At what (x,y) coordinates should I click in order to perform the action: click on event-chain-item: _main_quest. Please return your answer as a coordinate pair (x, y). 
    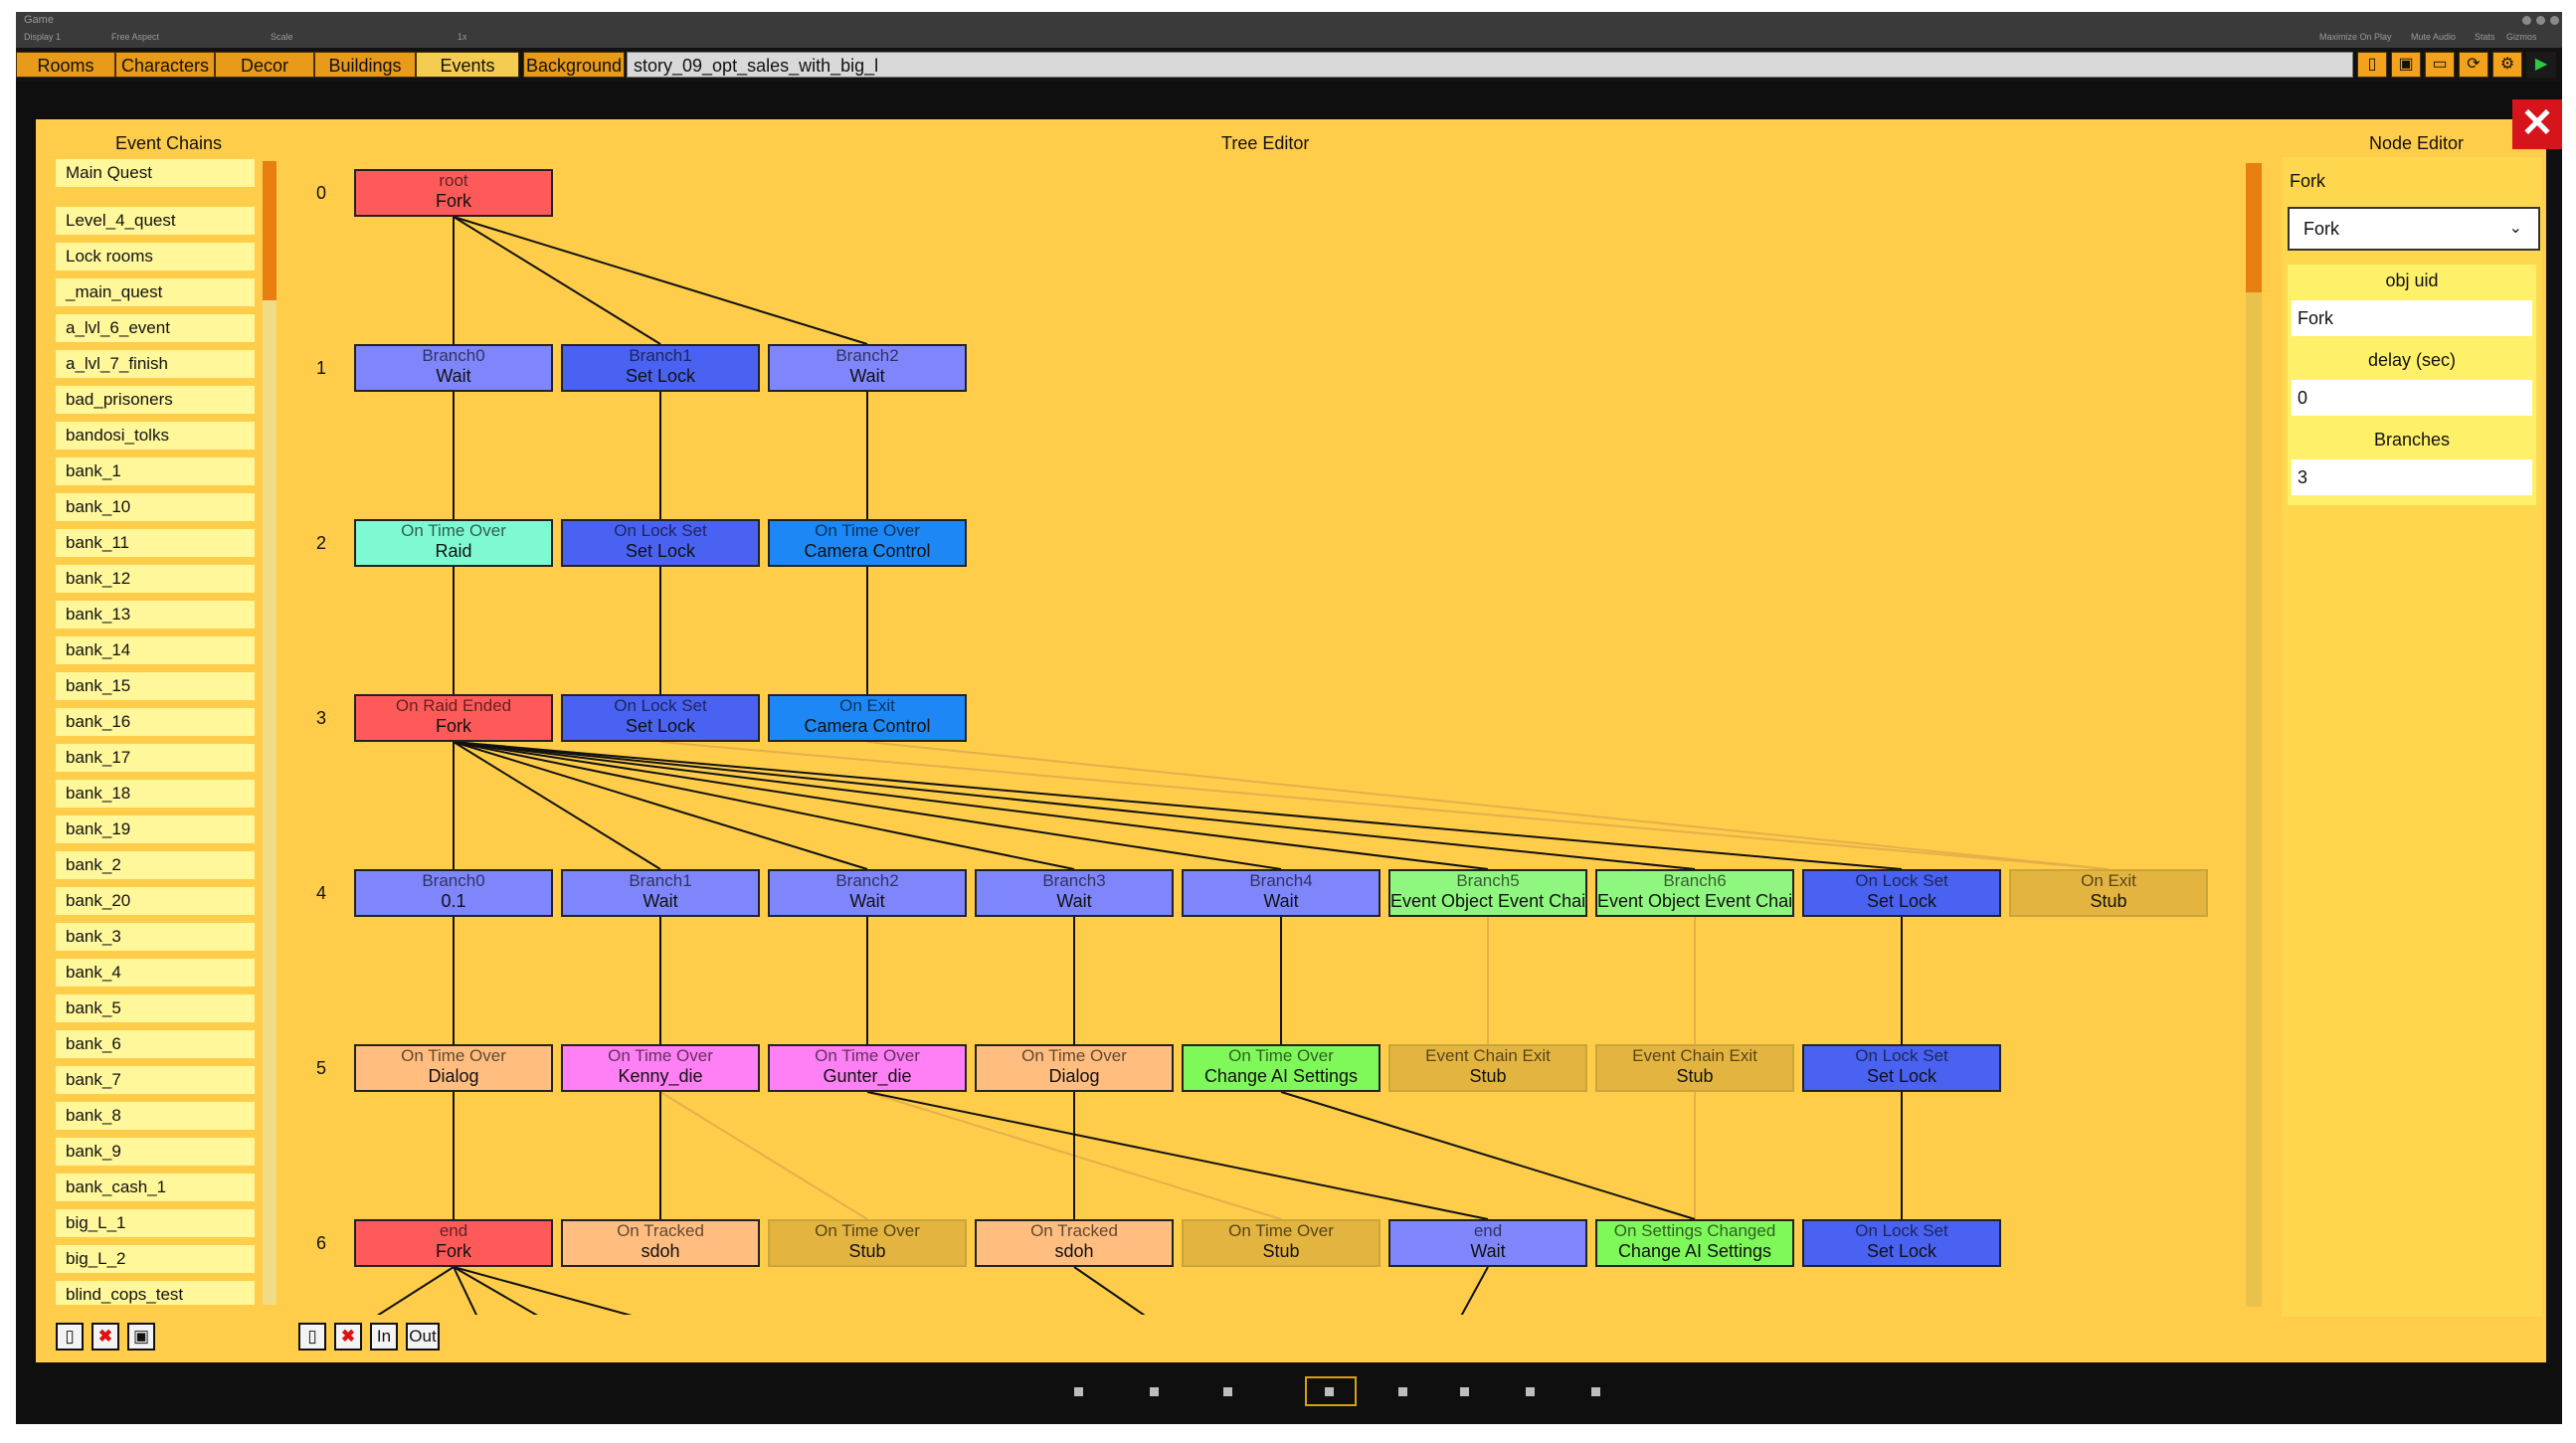
    Looking at the image, I should click on (155, 292).